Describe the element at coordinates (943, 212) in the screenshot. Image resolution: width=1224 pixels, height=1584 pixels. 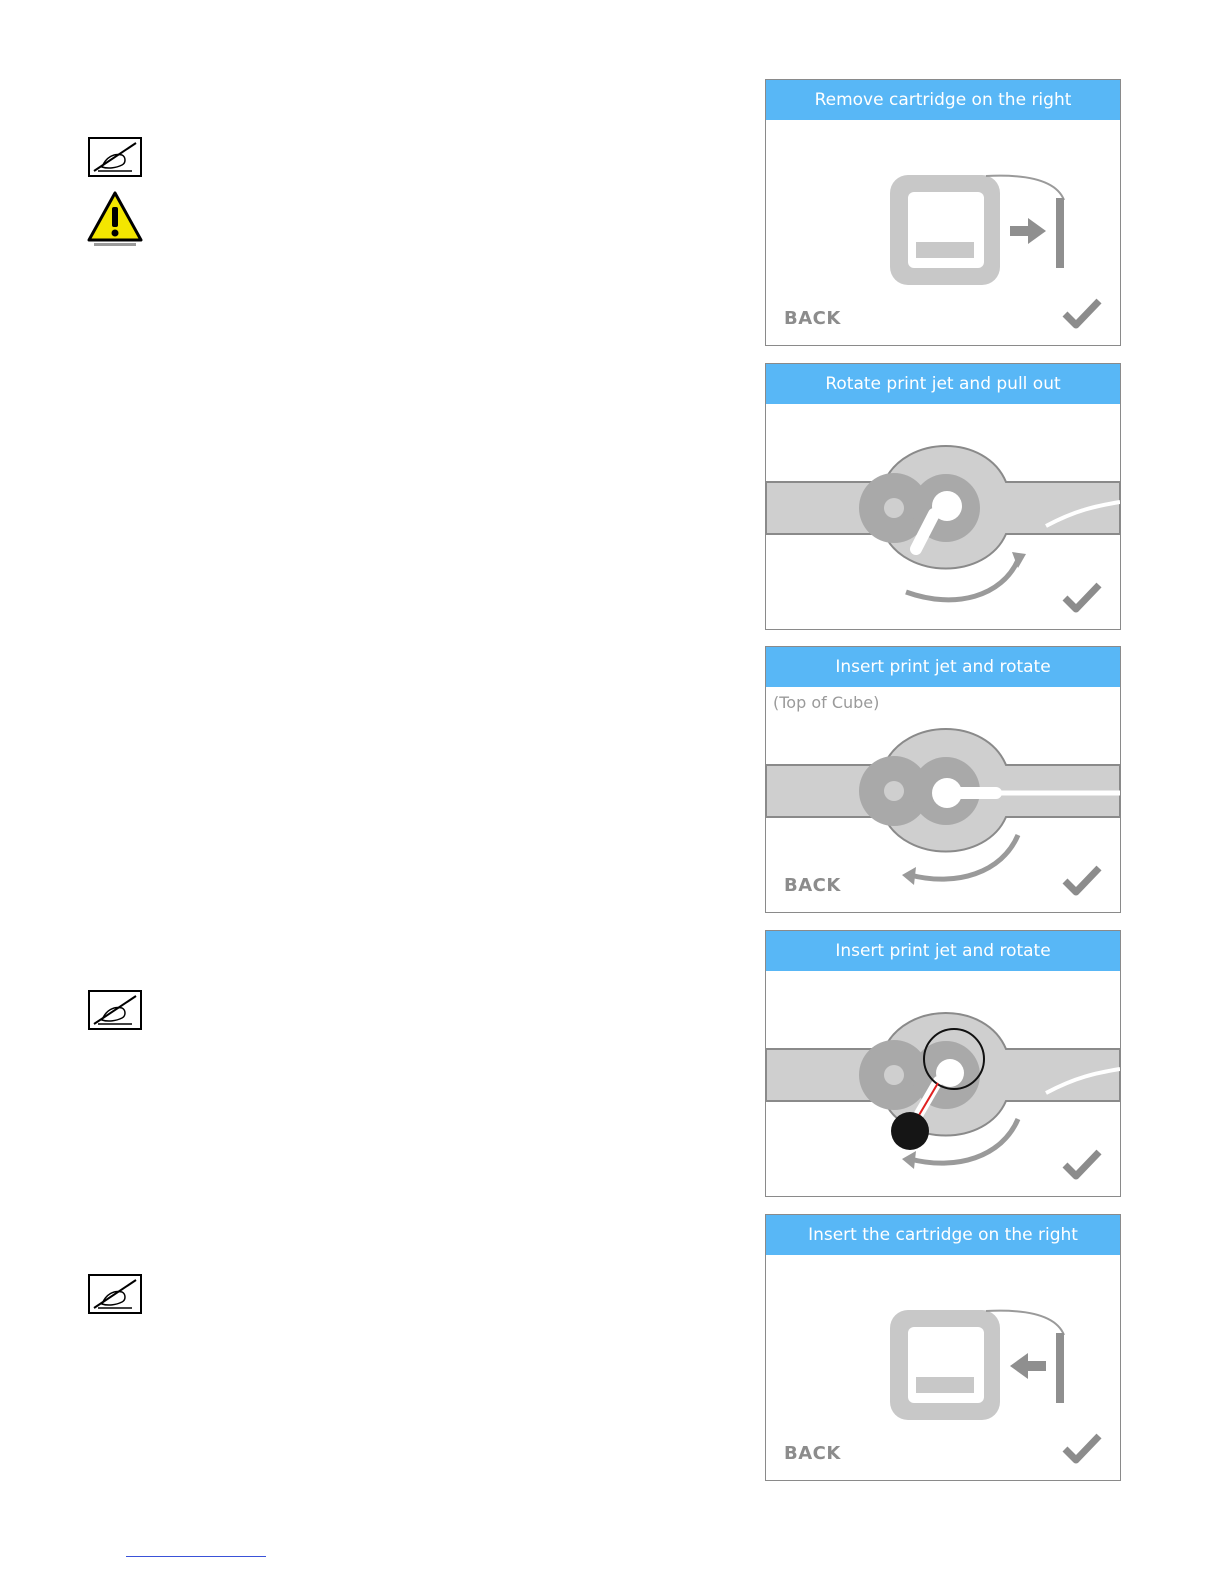
I see `screen-remove-cartridge: Remove cartridge on the right BACK` at that location.